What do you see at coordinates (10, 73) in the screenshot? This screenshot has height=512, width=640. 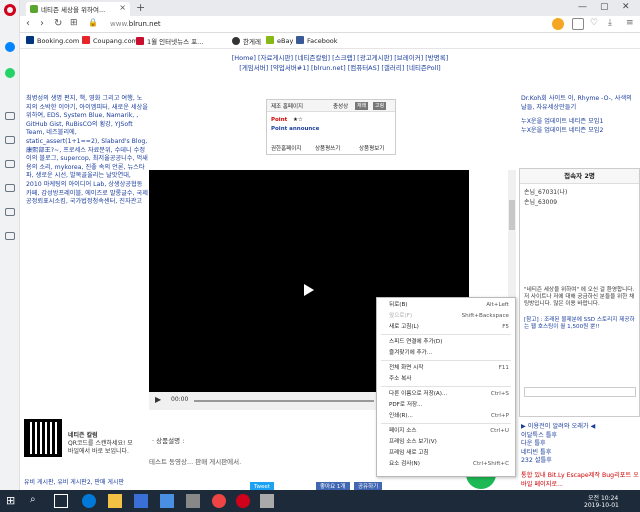 I see `whatsapp-icon` at bounding box center [10, 73].